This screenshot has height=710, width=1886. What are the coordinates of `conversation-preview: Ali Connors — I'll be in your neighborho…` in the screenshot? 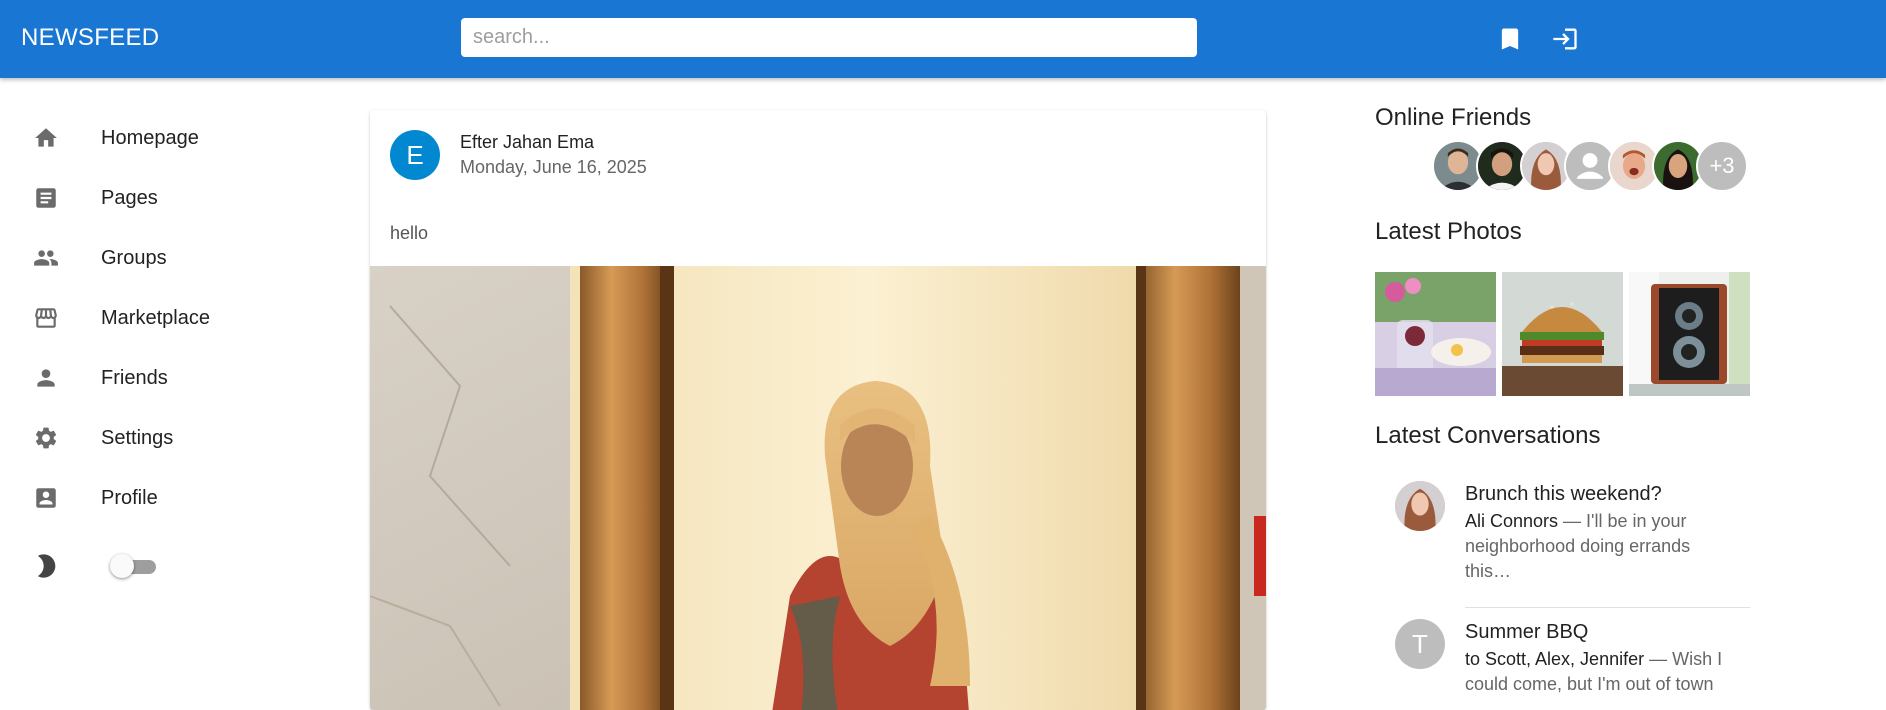 It's located at (1600, 546).